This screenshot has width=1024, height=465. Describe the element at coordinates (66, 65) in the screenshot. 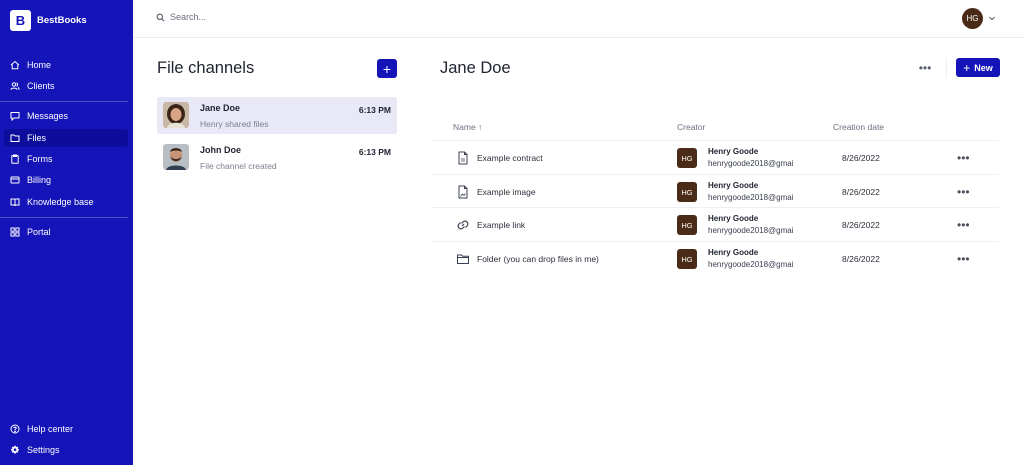

I see `sidebar-item-home: Home` at that location.